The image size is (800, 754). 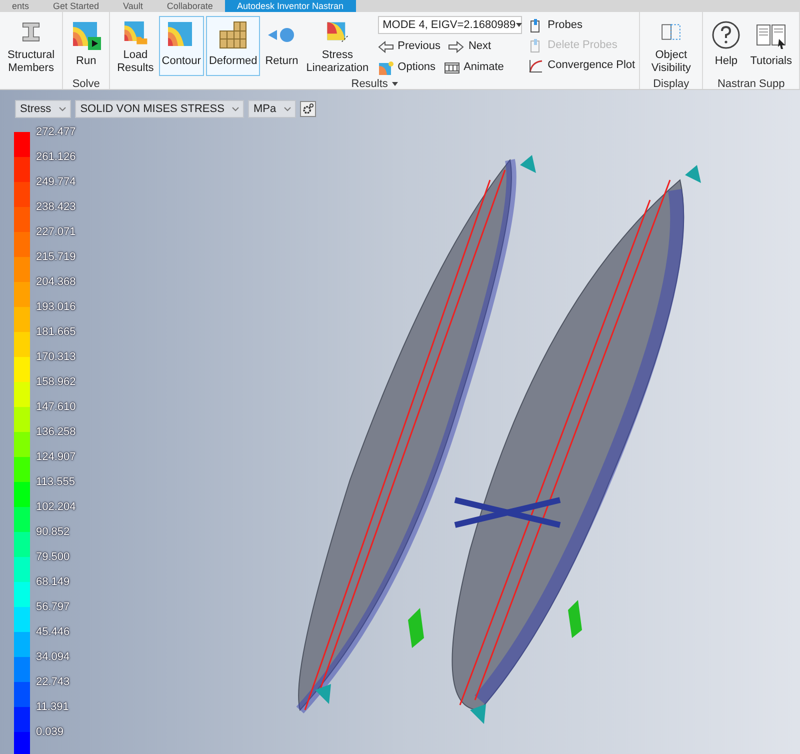 I want to click on ribbon-button: Run, so click(x=86, y=46).